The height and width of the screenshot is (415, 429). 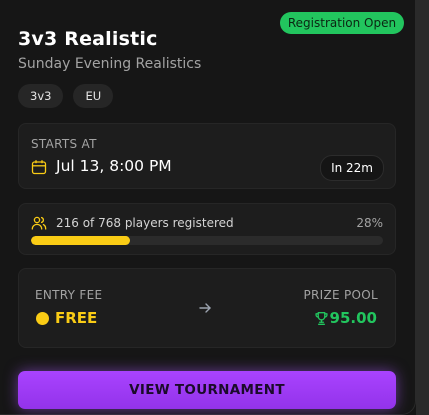 I want to click on start-time-panel: STARTS AT Jul 13, 8:00 PM In 22m, so click(x=207, y=156).